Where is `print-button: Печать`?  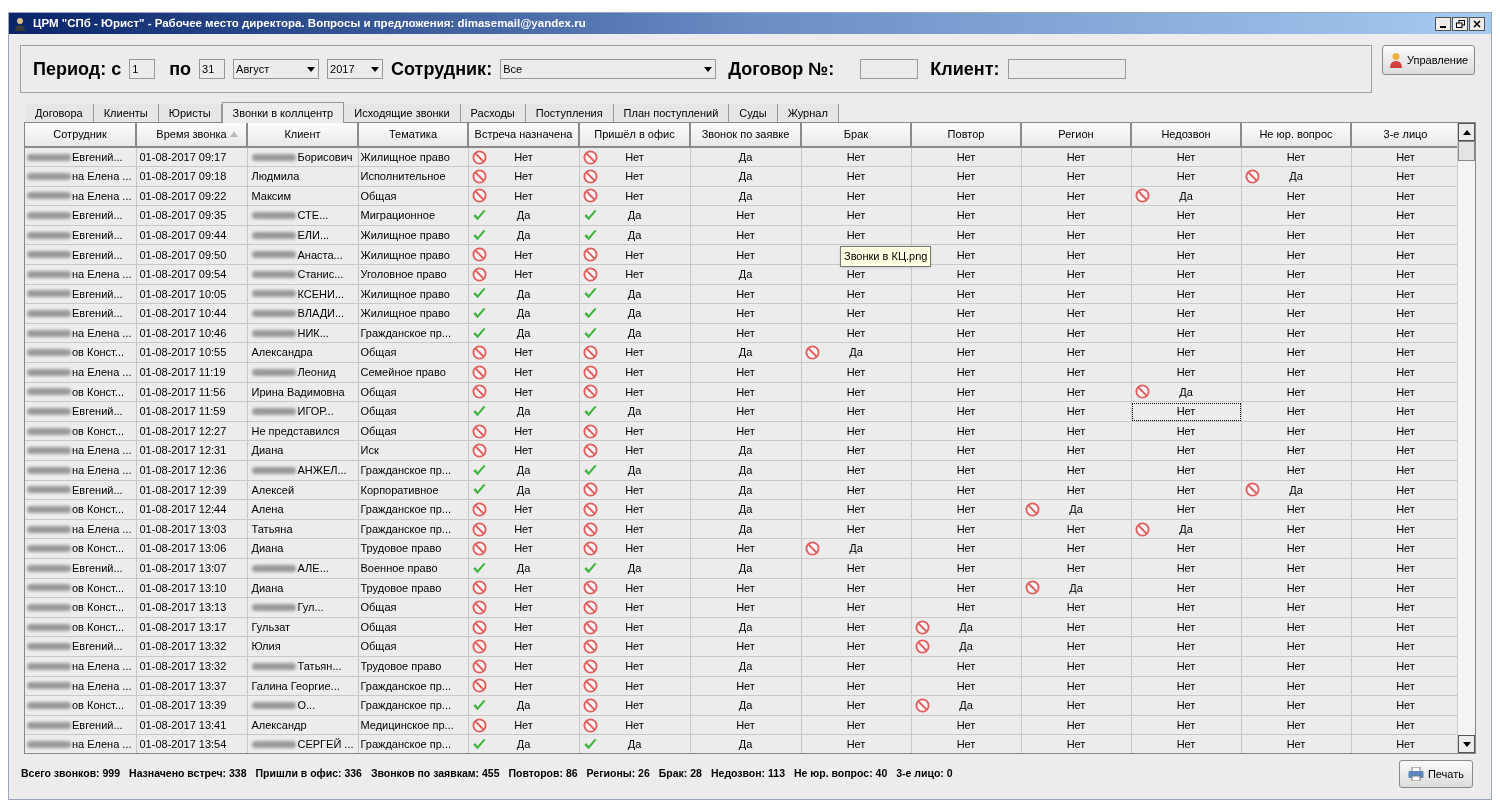
print-button: Печать is located at coordinates (1435, 774).